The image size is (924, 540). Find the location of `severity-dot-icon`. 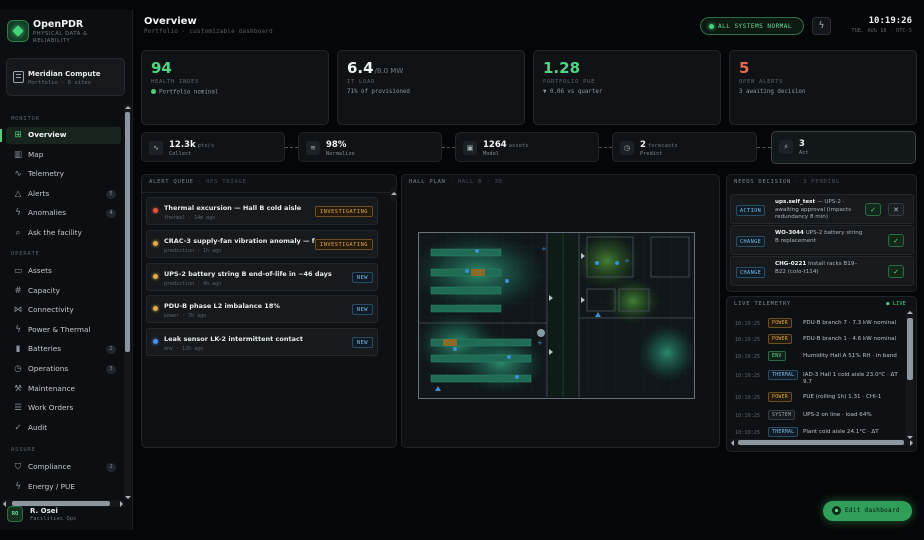

severity-dot-icon is located at coordinates (155, 309).